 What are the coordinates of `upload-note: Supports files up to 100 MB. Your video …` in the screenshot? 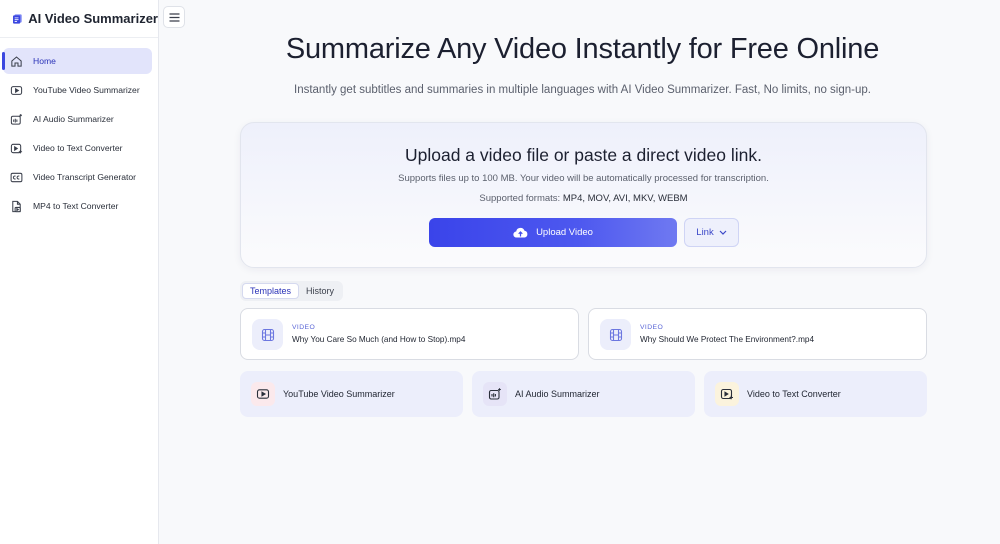 It's located at (583, 178).